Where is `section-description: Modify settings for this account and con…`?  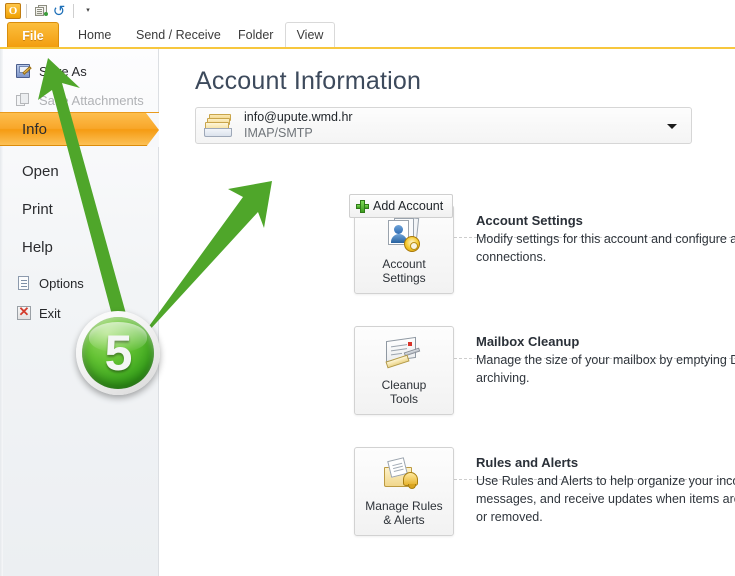
section-description: Modify settings for this account and con… is located at coordinates (605, 248).